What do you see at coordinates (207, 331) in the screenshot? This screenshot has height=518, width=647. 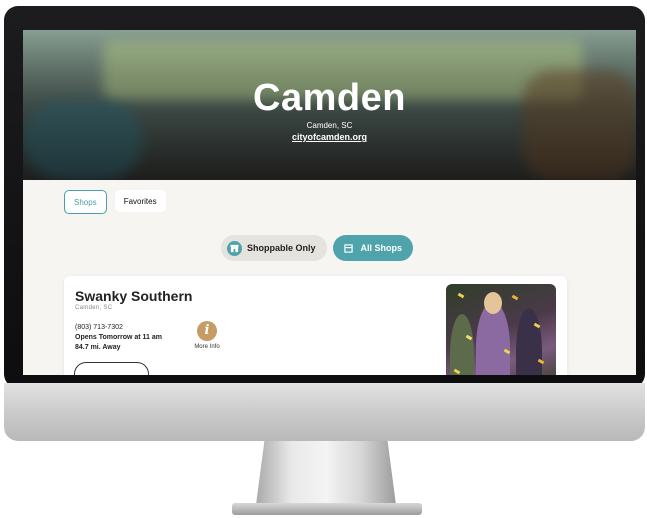 I see `info-icon: i` at bounding box center [207, 331].